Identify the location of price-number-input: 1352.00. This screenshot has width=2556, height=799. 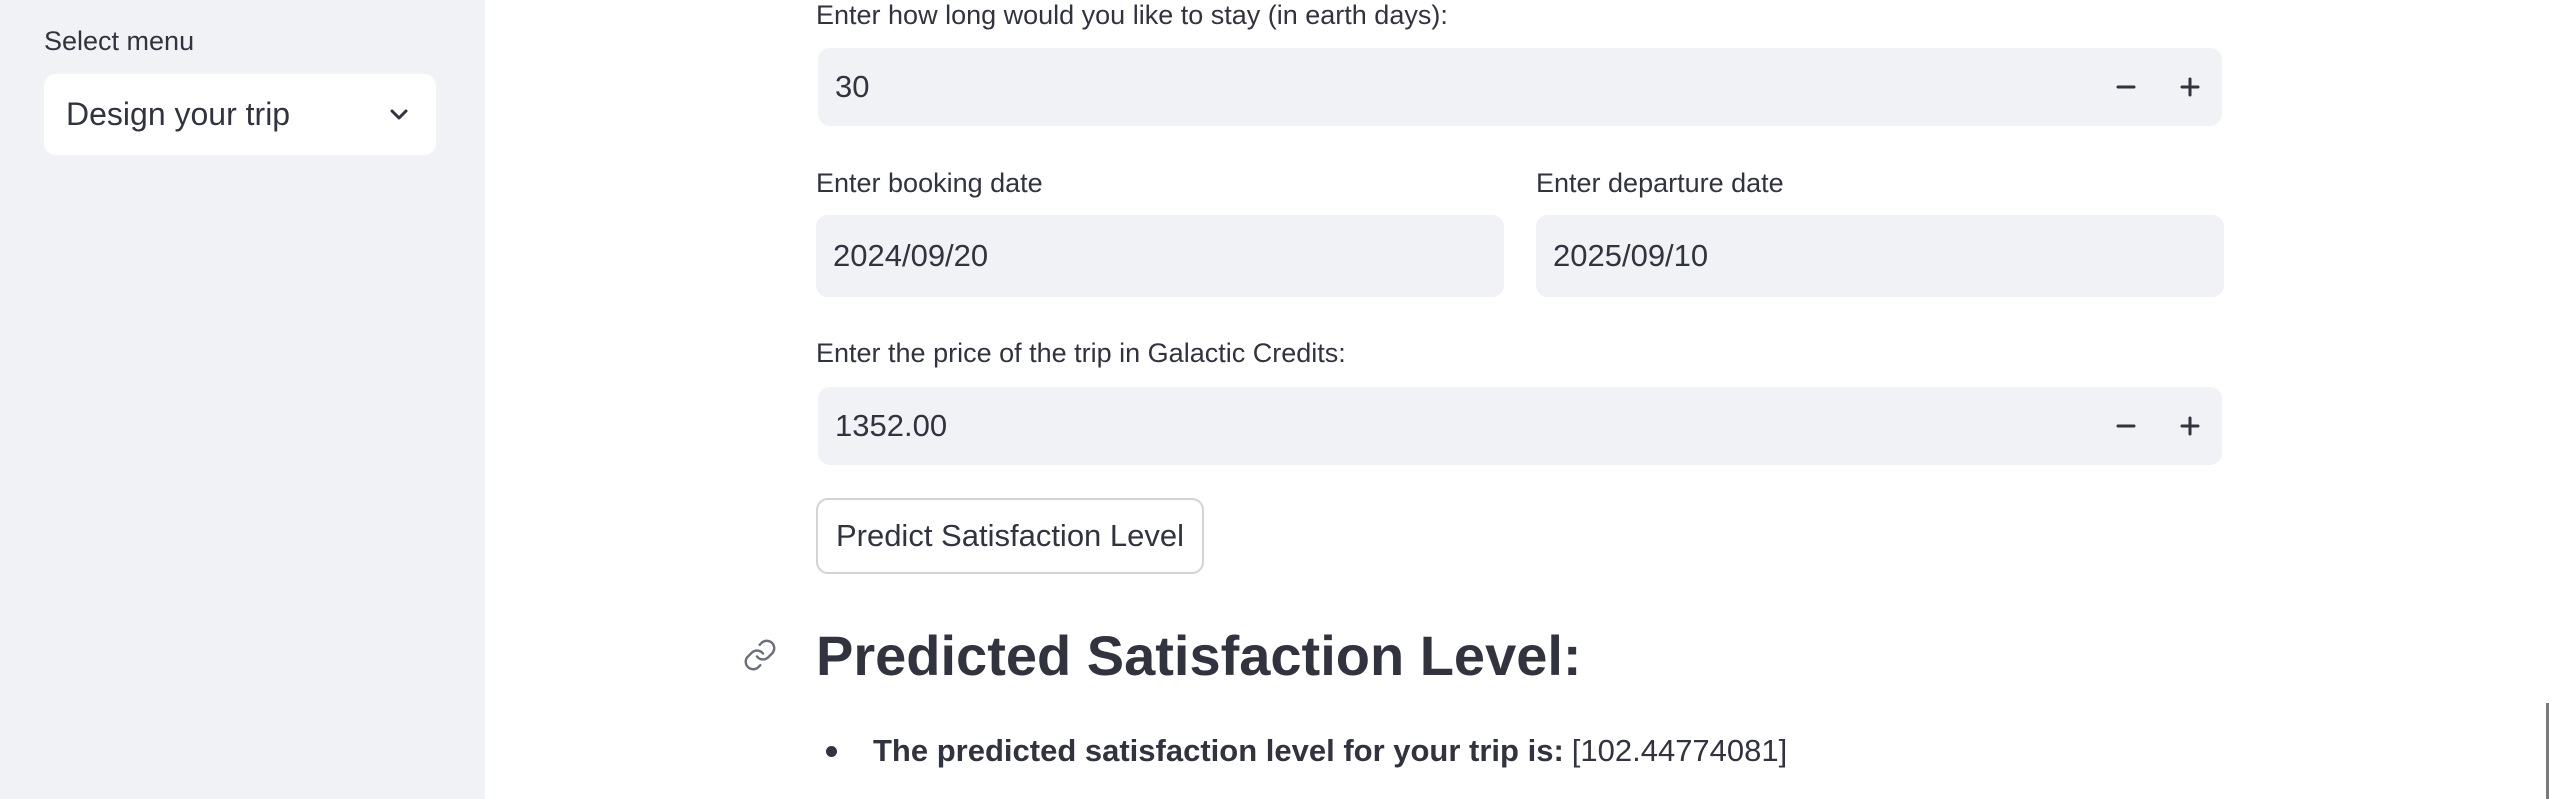
(1520, 426).